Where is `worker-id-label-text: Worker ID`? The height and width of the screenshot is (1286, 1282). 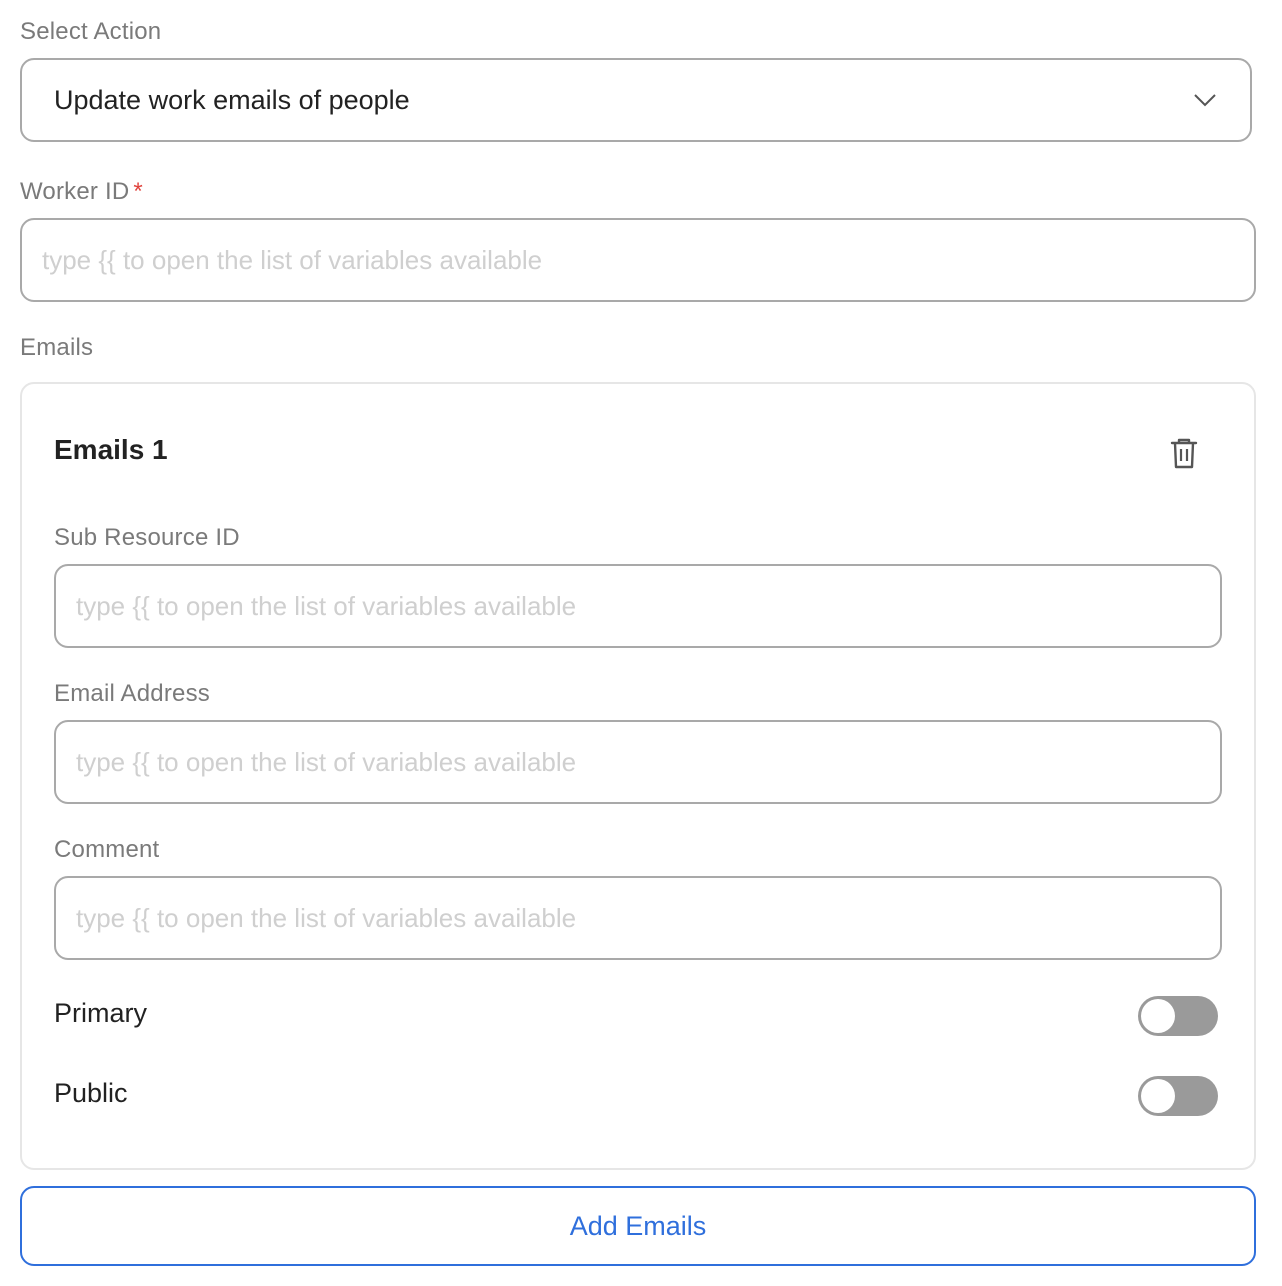
worker-id-label-text: Worker ID is located at coordinates (75, 191).